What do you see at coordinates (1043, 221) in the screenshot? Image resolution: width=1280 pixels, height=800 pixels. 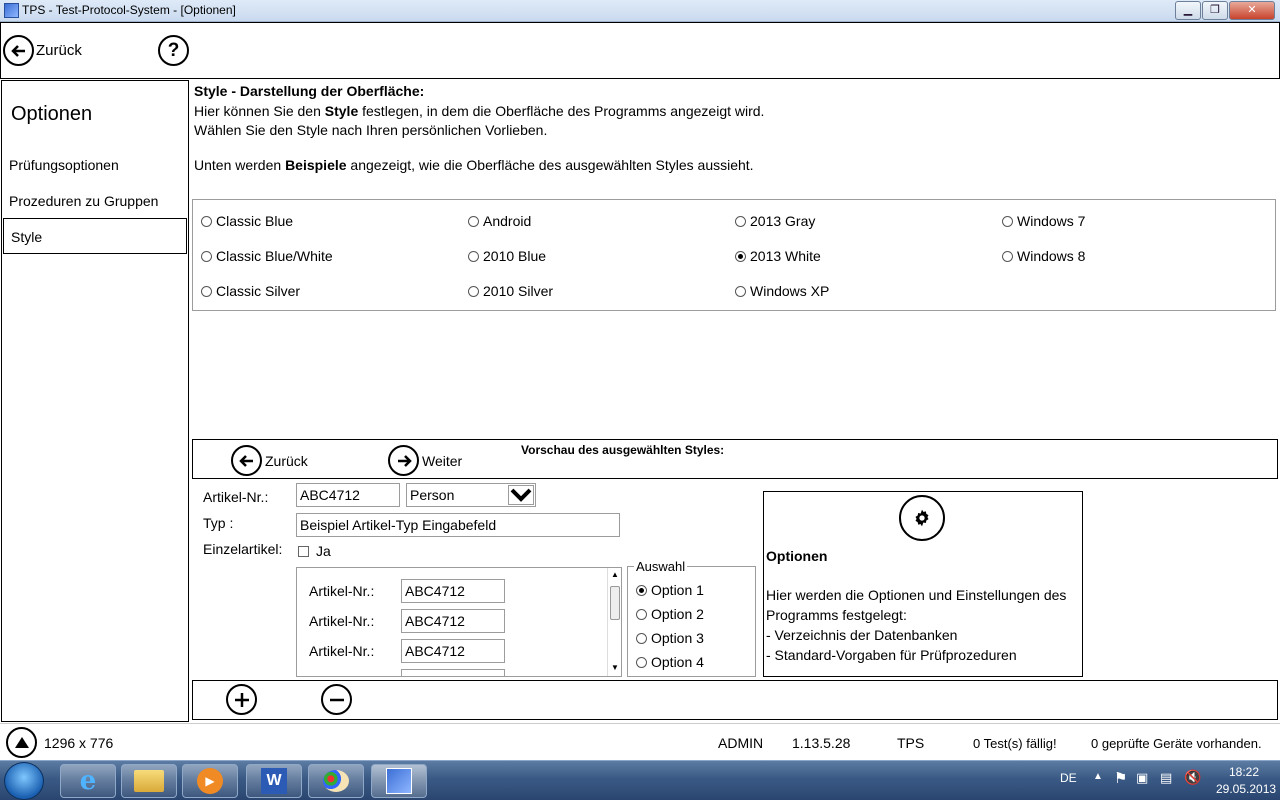 I see `style-option-radio: Windows 7` at bounding box center [1043, 221].